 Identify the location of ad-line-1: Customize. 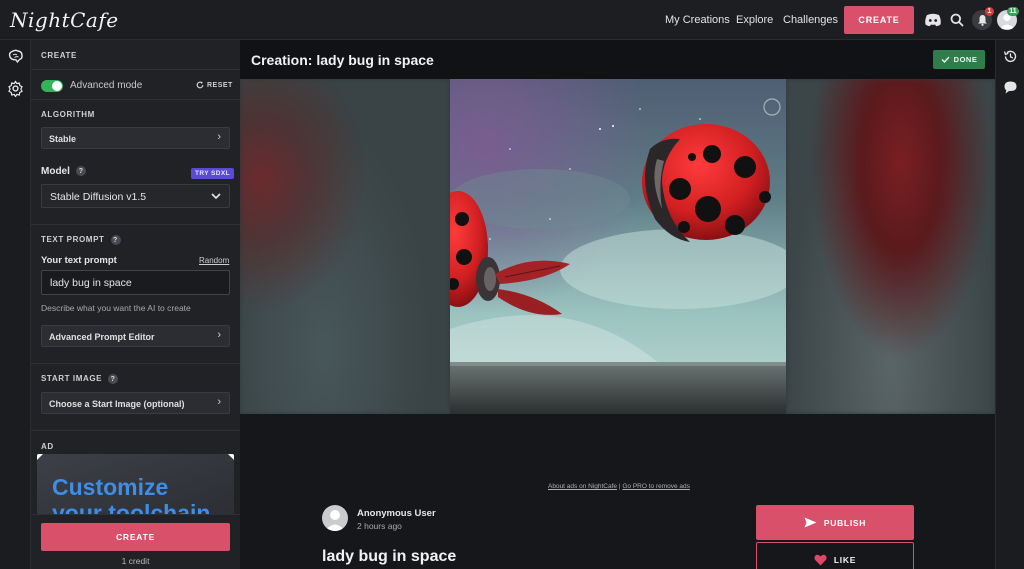
(110, 487).